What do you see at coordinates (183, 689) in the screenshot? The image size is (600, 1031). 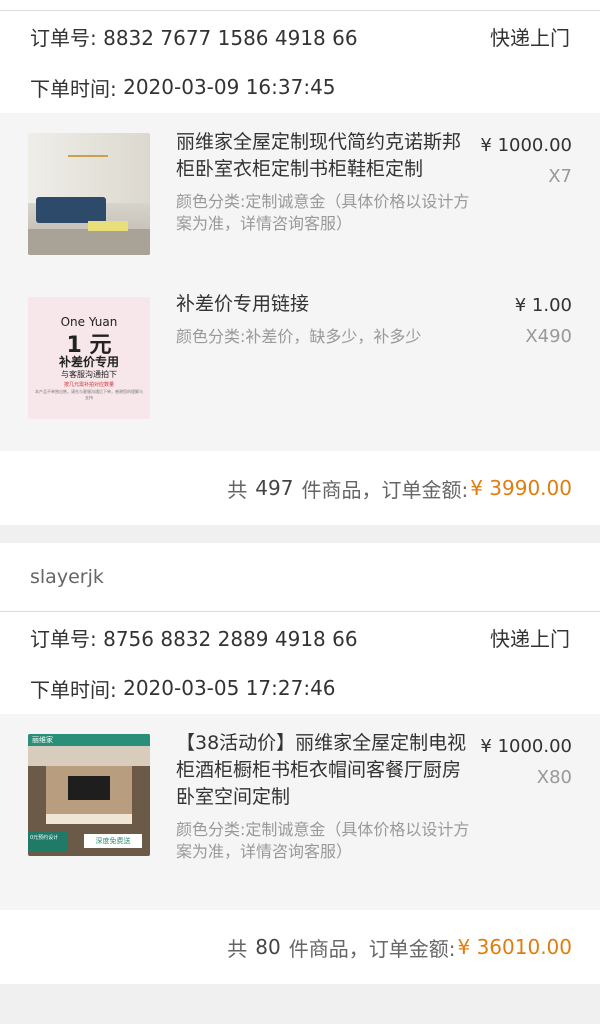 I see `order-time: 下单时间: 2020-03-05 17:27:46` at bounding box center [183, 689].